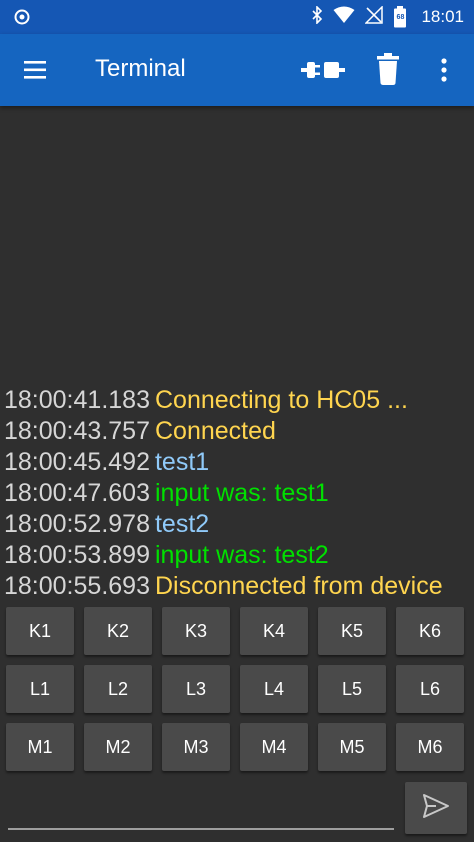  I want to click on clock: 18:01, so click(442, 16).